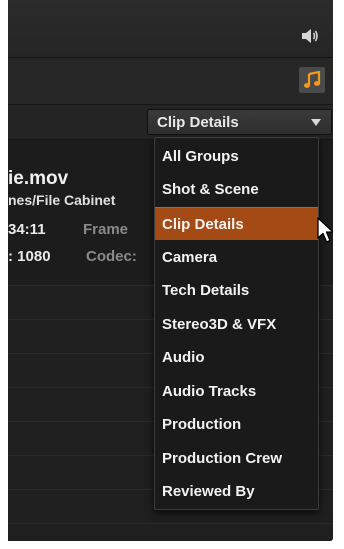 This screenshot has width=344, height=549. I want to click on metadata-group-bar: Clip Details, so click(170, 122).